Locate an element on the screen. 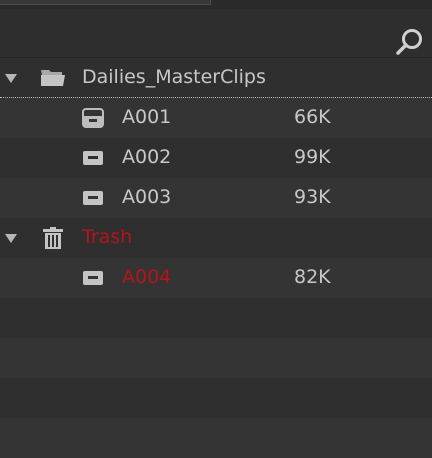 The image size is (432, 458). clip-row-a002: A002 99K is located at coordinates (216, 158).